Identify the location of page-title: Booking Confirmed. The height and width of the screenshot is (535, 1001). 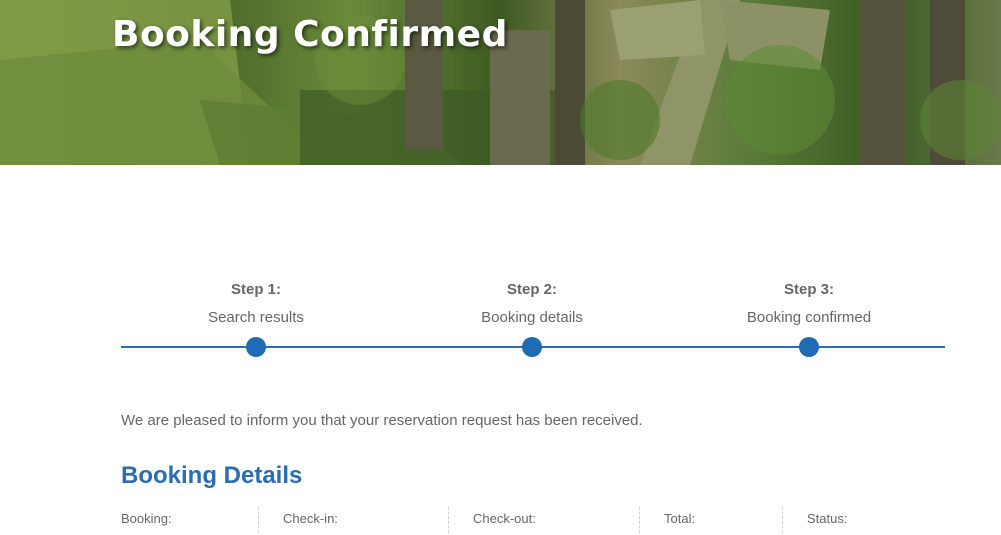
(310, 34).